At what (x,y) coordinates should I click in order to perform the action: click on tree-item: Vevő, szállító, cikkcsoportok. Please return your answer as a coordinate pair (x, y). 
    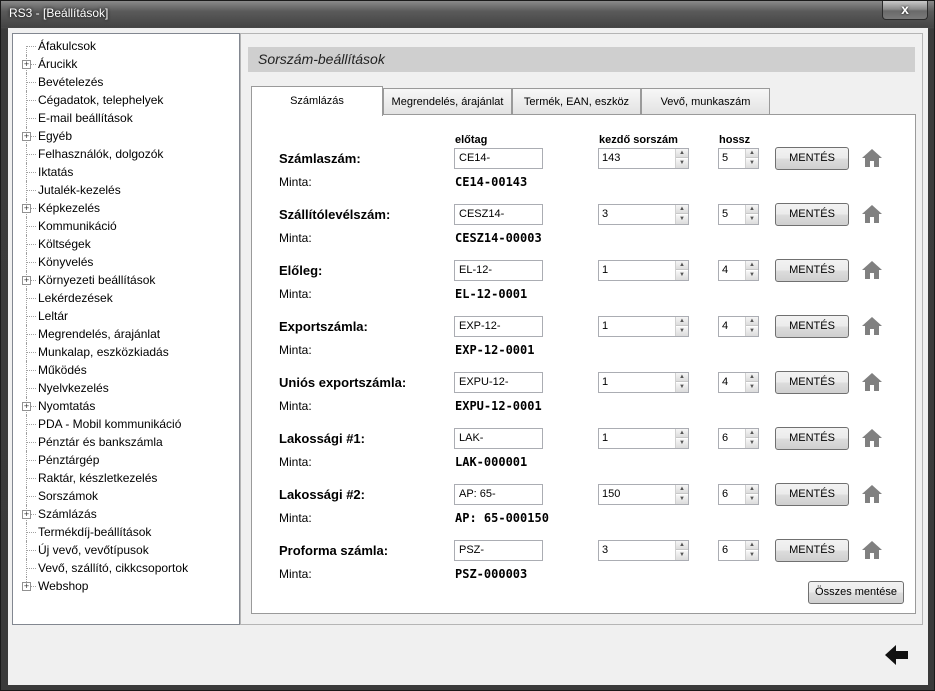
    Looking at the image, I should click on (126, 568).